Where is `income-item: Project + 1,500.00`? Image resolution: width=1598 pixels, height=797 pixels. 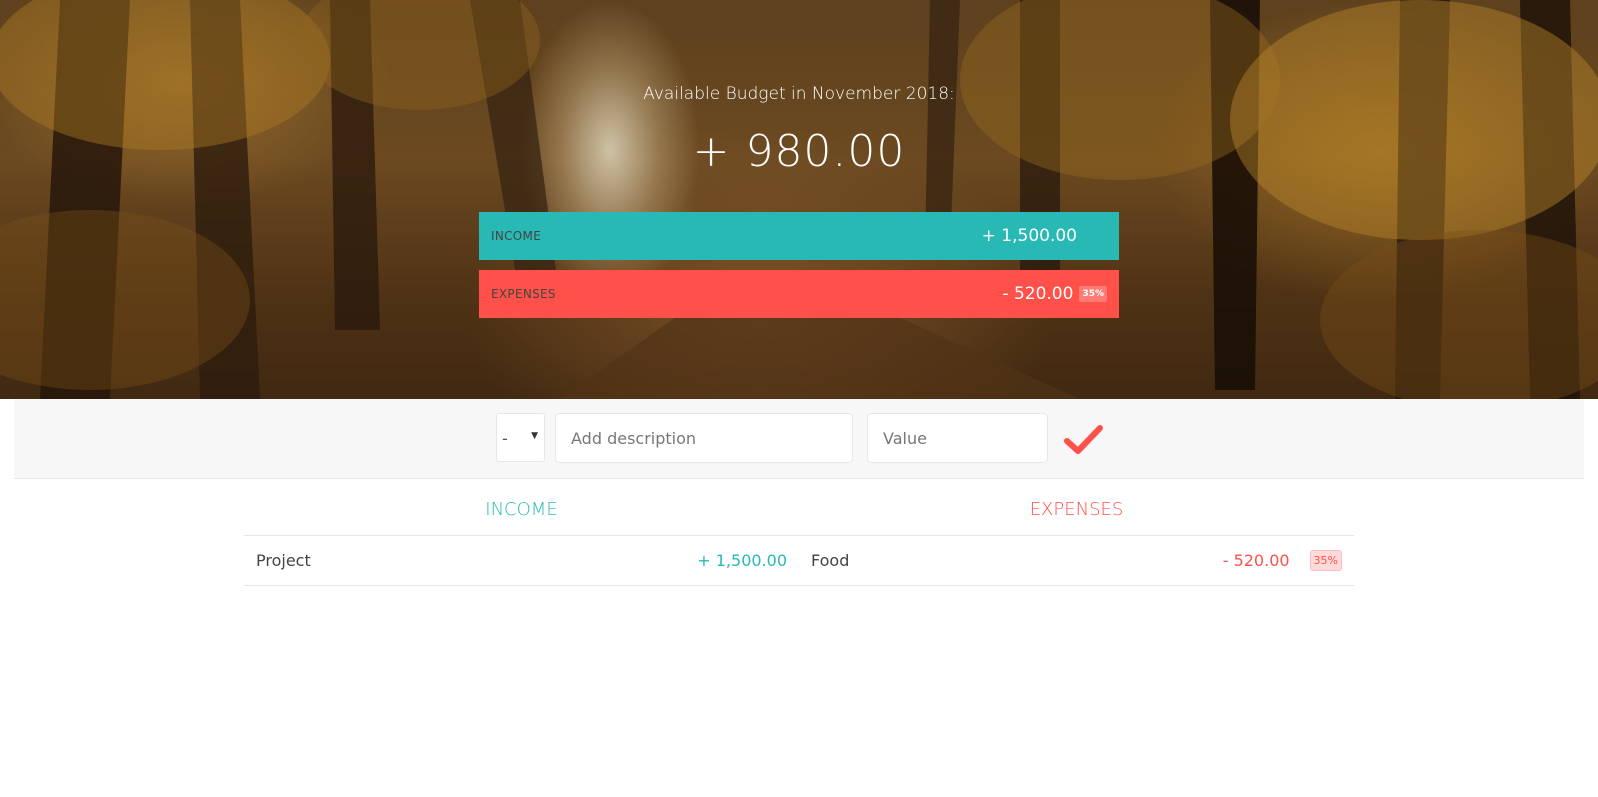 income-item: Project + 1,500.00 is located at coordinates (521, 560).